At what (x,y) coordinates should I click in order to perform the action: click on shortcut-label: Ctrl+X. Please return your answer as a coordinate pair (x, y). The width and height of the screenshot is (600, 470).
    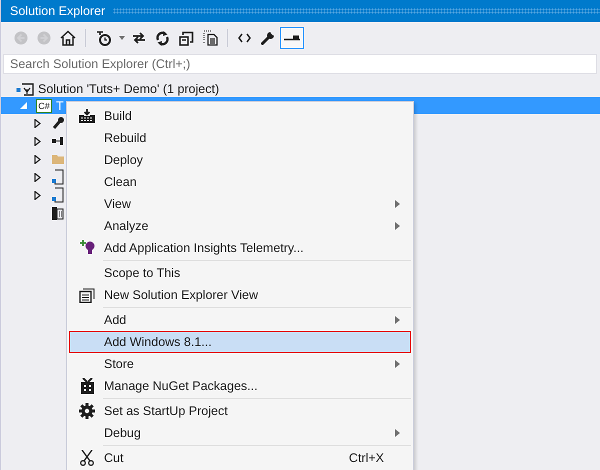
    Looking at the image, I should click on (366, 458).